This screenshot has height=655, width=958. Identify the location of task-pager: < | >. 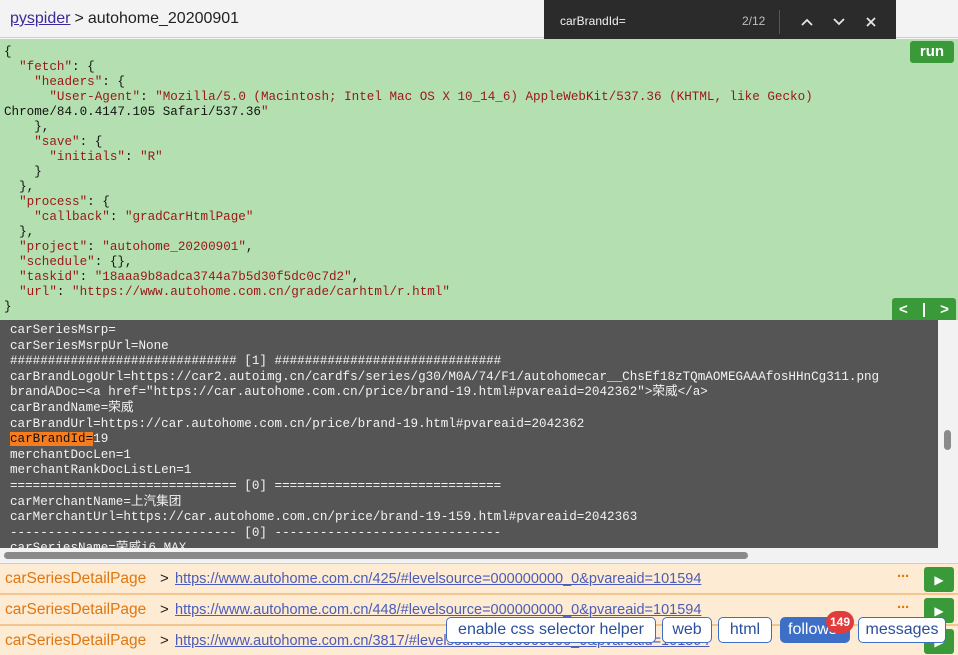
(924, 309).